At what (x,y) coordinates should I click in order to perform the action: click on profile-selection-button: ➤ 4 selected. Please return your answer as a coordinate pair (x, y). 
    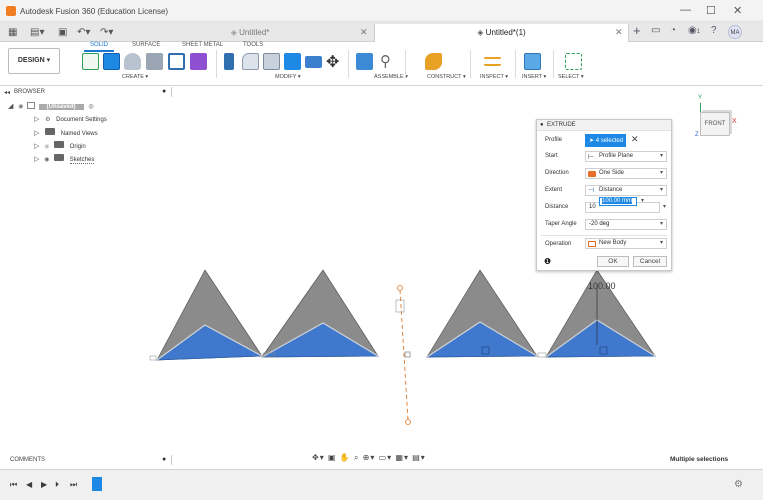
    Looking at the image, I should click on (605, 140).